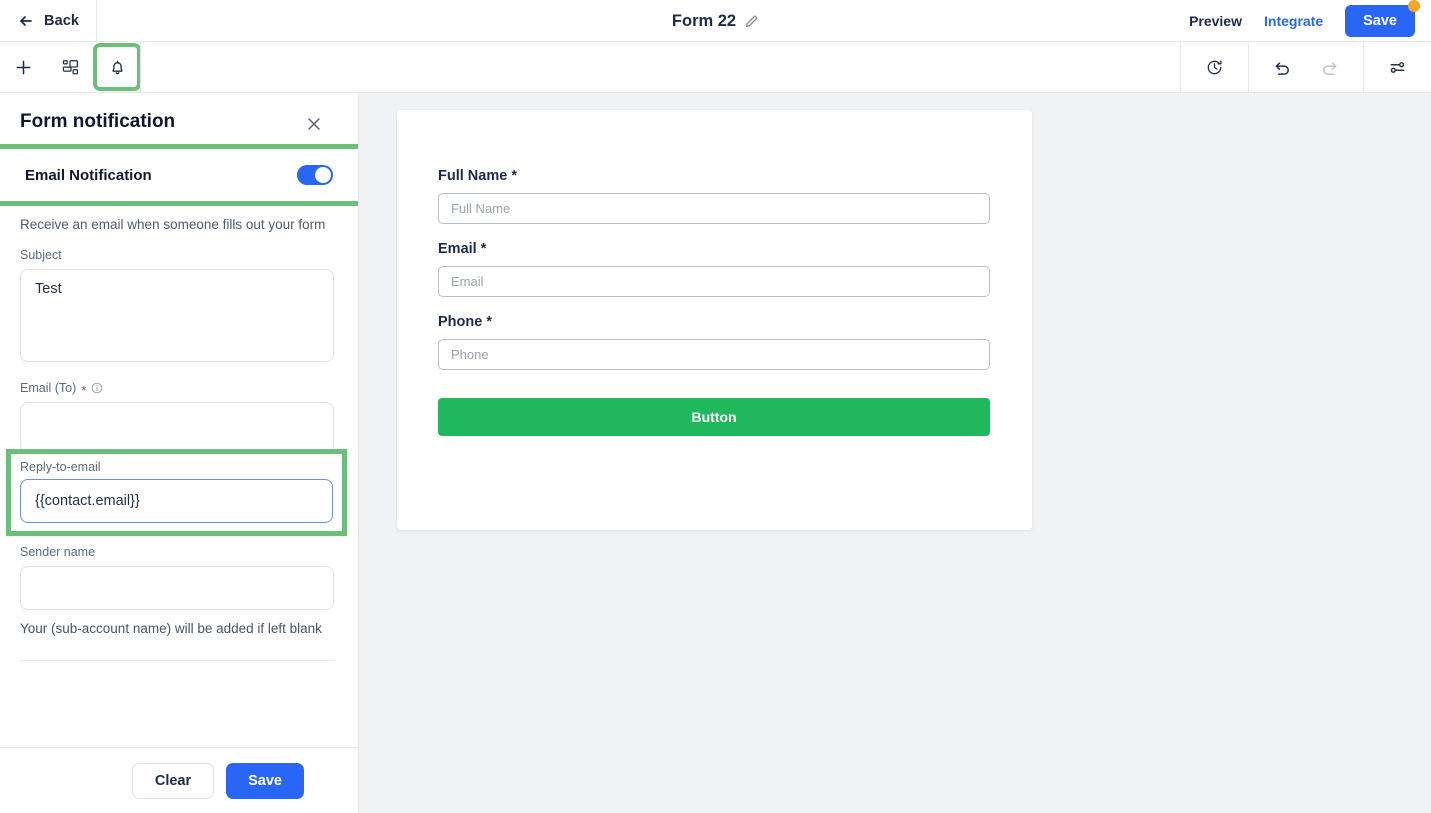 This screenshot has height=813, width=1431. Describe the element at coordinates (88, 175) in the screenshot. I see `email-notification-label: Email Notification` at that location.